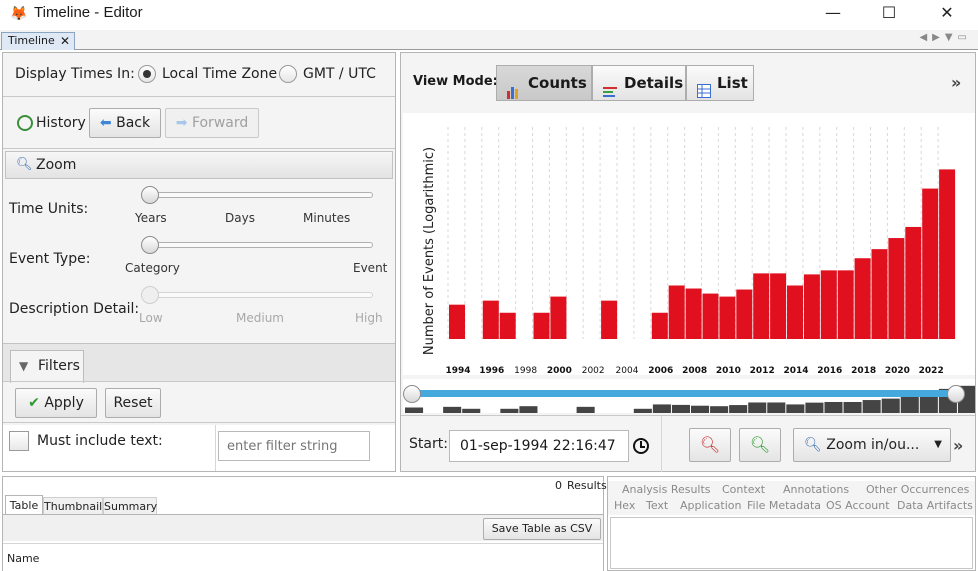  What do you see at coordinates (909, 404) in the screenshot?
I see `overview-bar-2020` at bounding box center [909, 404].